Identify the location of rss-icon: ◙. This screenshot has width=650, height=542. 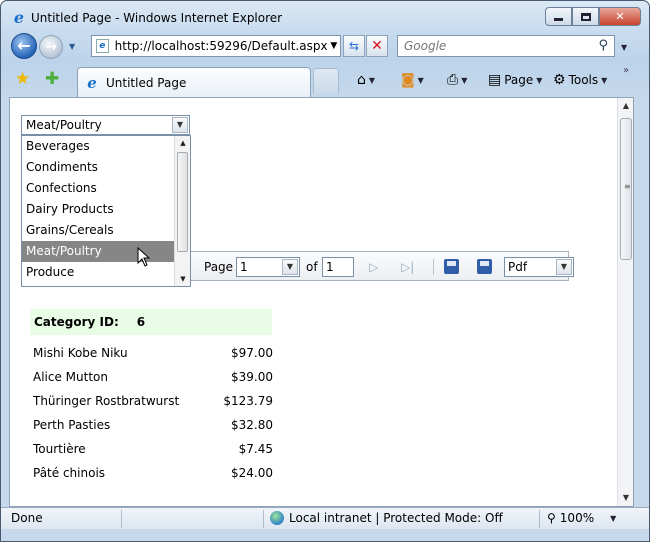
(408, 80).